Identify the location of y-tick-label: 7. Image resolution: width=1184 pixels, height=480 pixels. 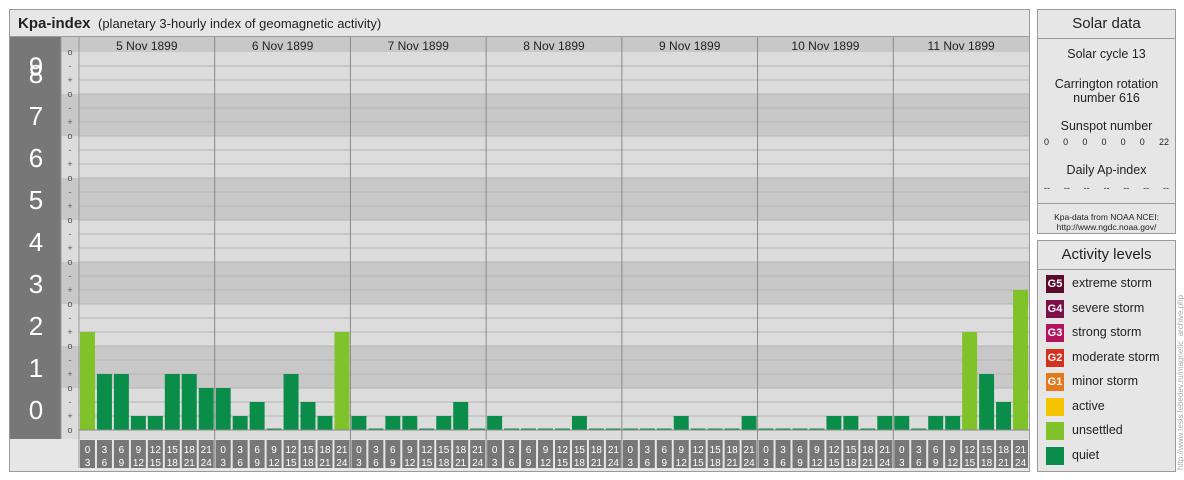
(36, 116).